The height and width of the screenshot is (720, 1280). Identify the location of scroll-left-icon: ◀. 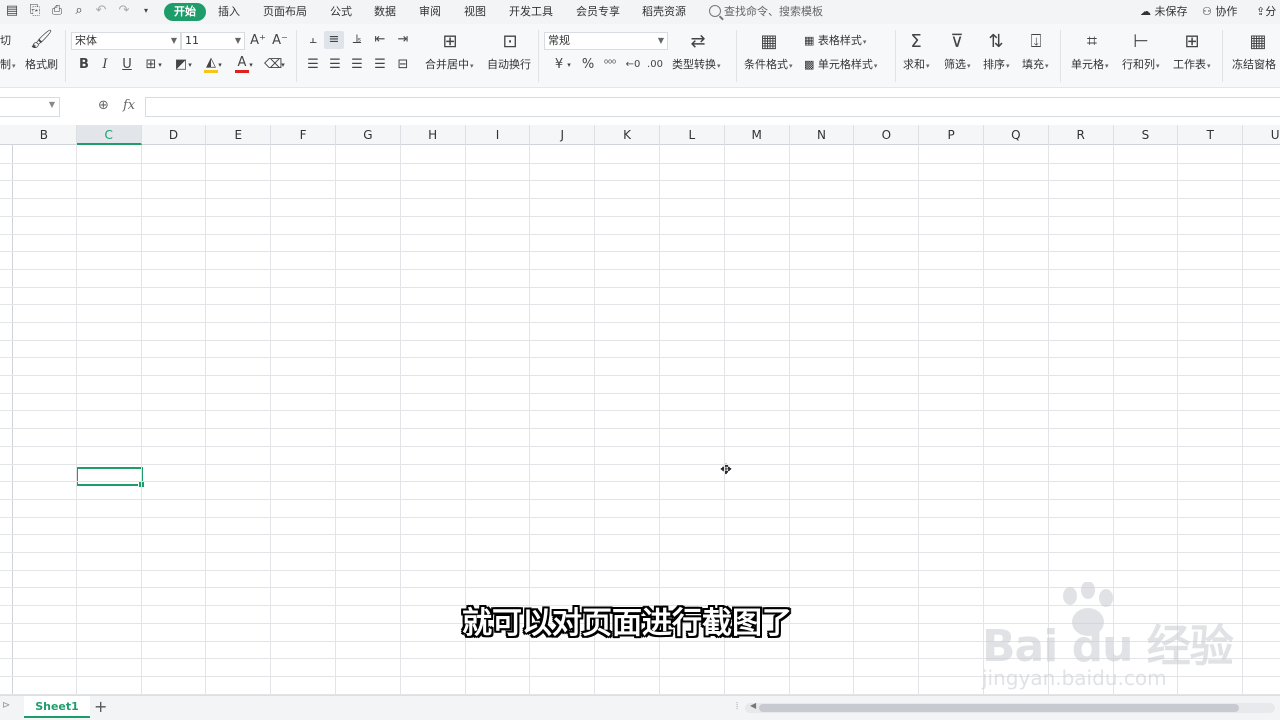
(753, 705).